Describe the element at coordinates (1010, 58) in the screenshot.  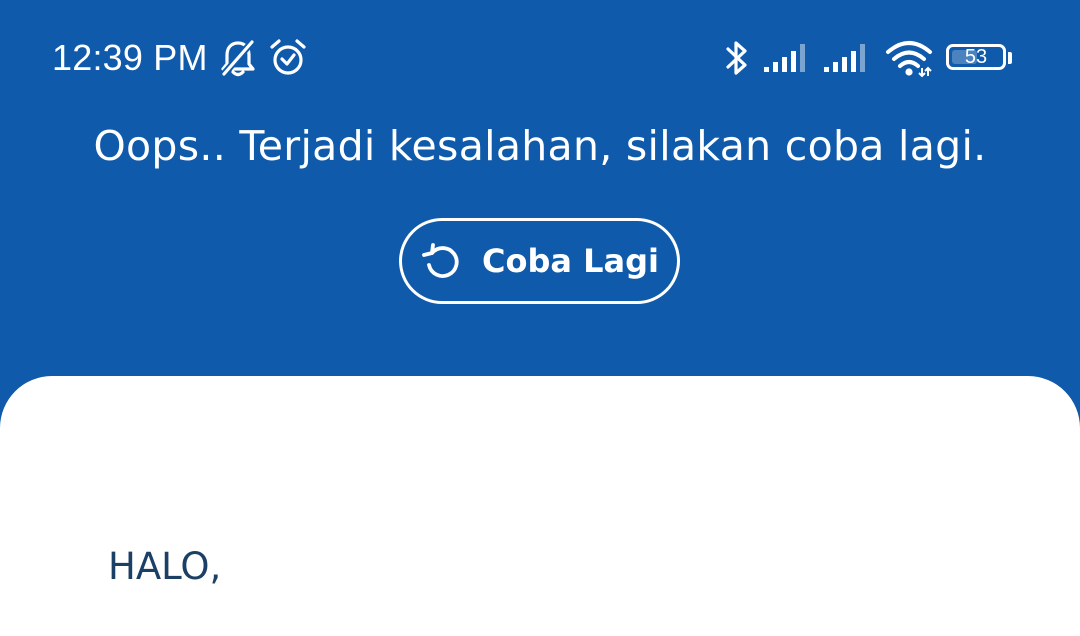
I see `battery-tip` at that location.